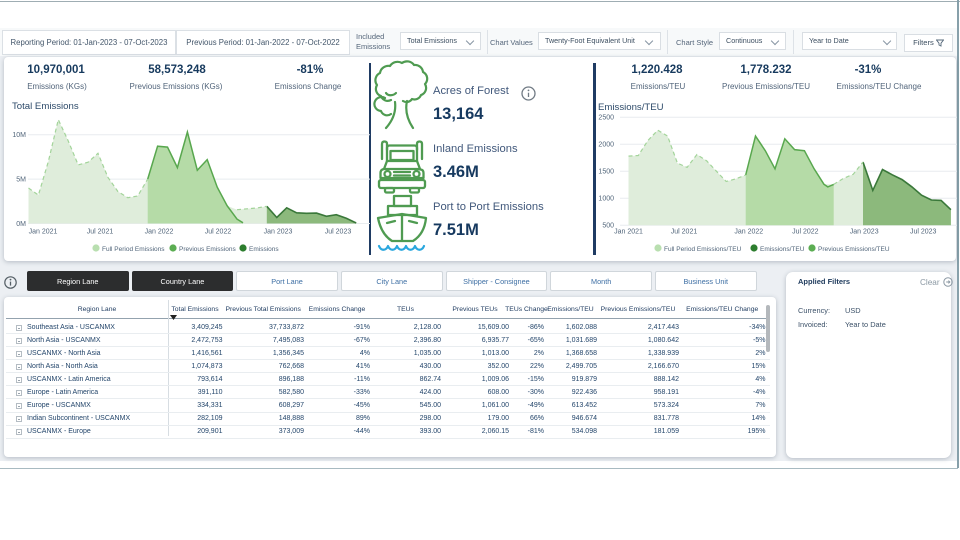  What do you see at coordinates (782, 249) in the screenshot?
I see `svg-text: Emissions/TEU` at bounding box center [782, 249].